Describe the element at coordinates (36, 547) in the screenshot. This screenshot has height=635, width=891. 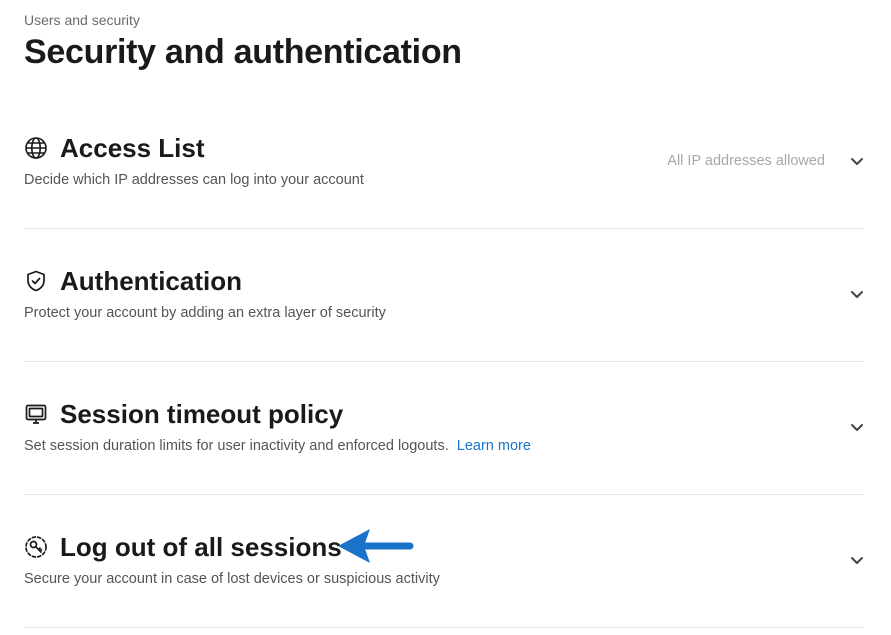
I see `logout-key-icon` at that location.